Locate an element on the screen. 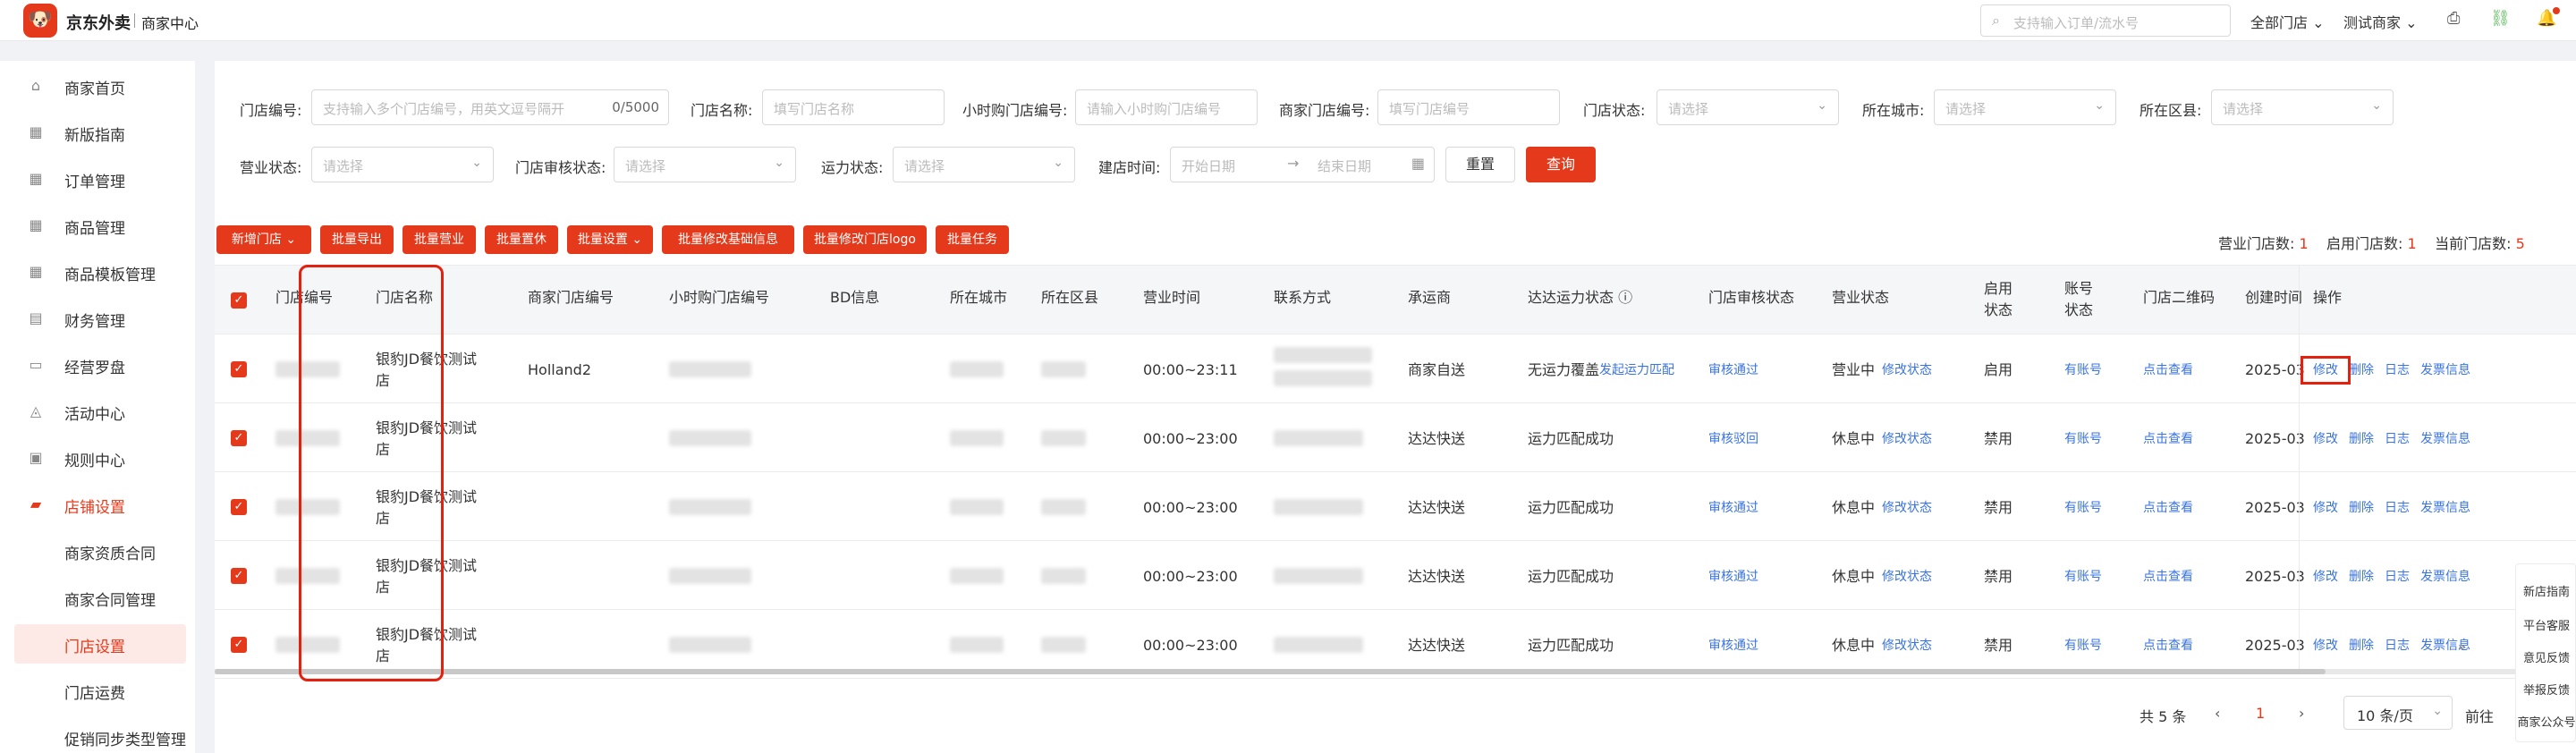 The width and height of the screenshot is (2576, 753). help-official-account: 商家公众号 is located at coordinates (2546, 721).